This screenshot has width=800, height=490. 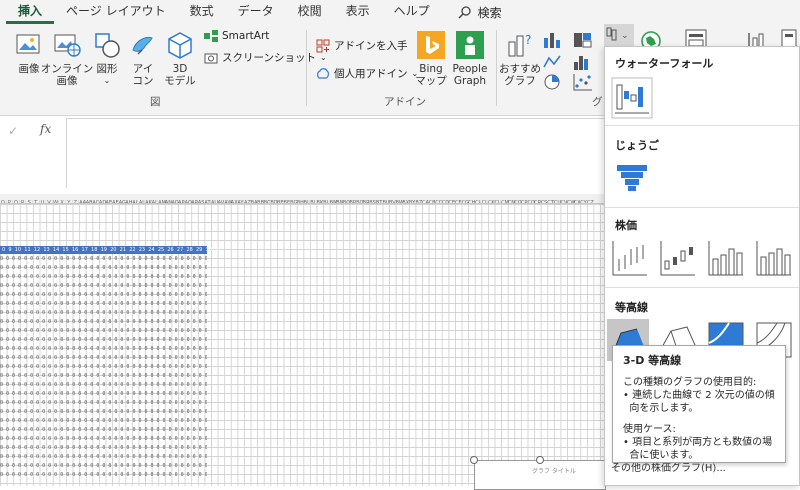 What do you see at coordinates (371, 46) in the screenshot?
I see `get-addins-label: アドインを入手` at bounding box center [371, 46].